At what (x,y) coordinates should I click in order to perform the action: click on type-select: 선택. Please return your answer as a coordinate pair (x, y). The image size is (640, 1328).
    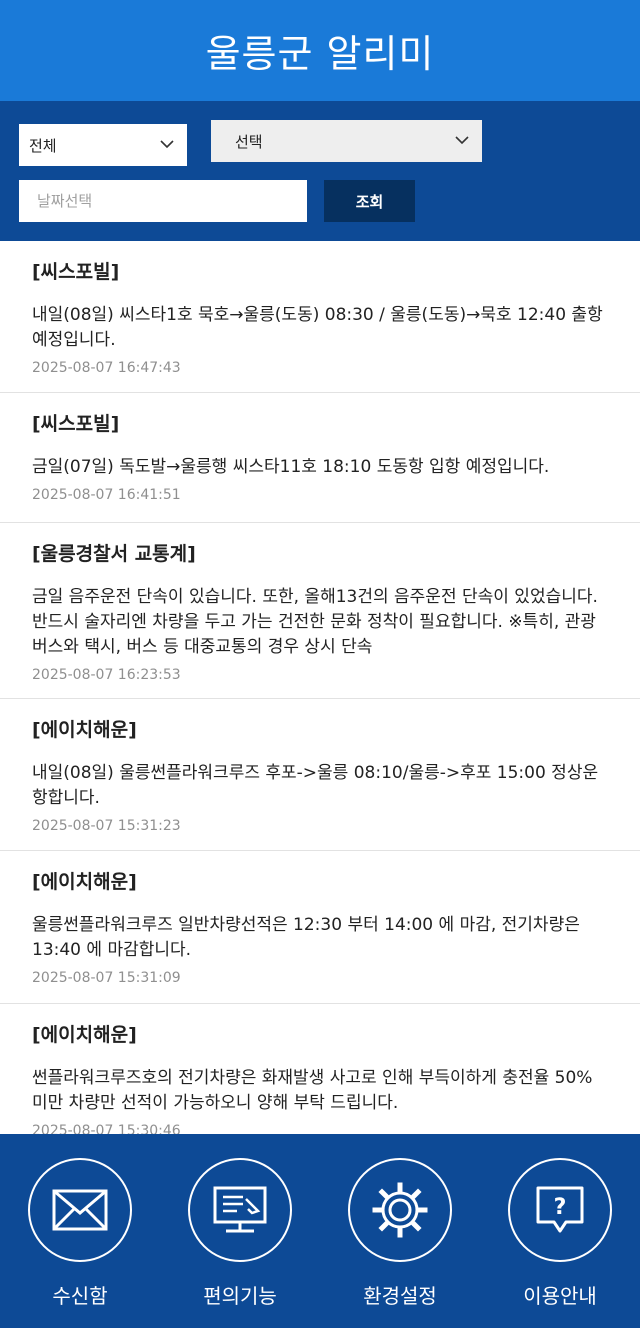
    Looking at the image, I should click on (346, 141).